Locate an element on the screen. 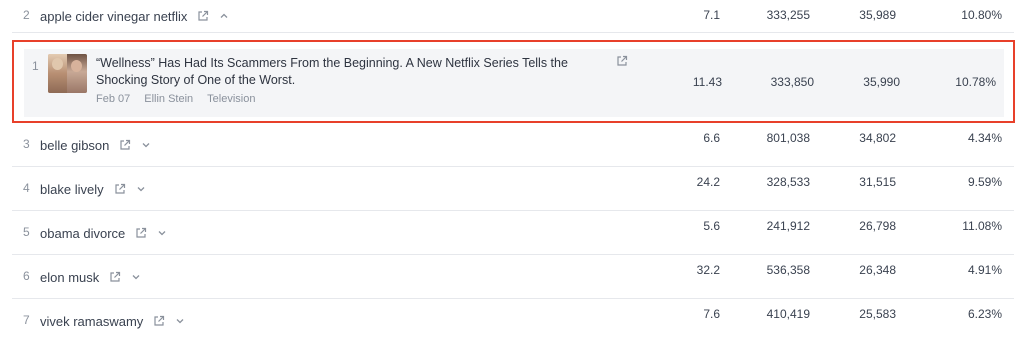 The image size is (1023, 342). article-author: Ellin Stein is located at coordinates (169, 99).